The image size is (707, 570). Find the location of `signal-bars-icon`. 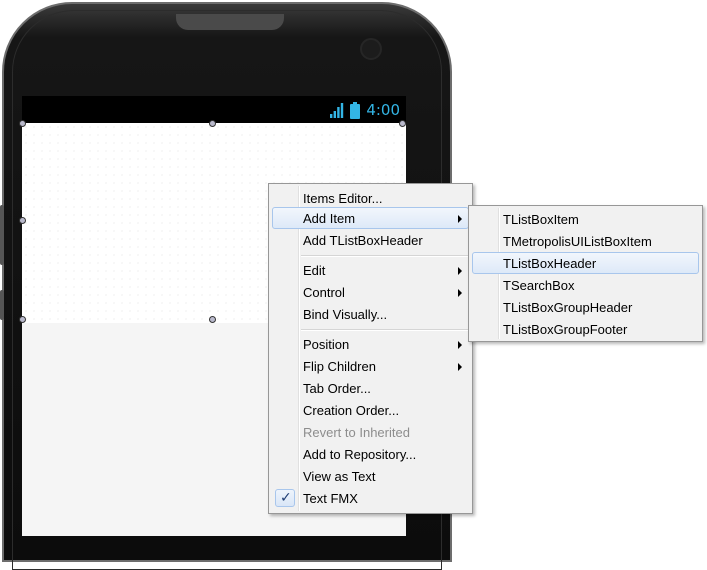

signal-bars-icon is located at coordinates (337, 110).